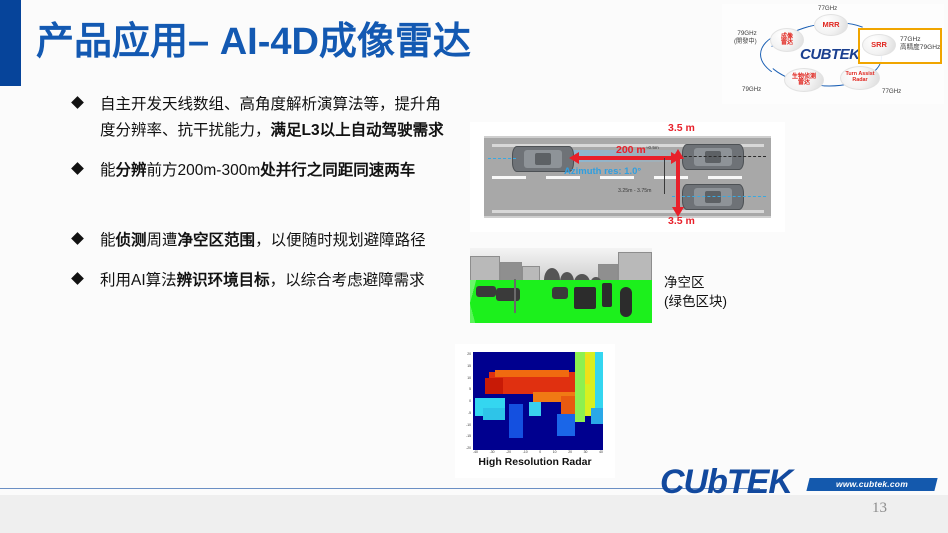 This screenshot has width=948, height=533. I want to click on bullet-item-3: 能侦测周遭净空区范围，以便随时规划避障路径, so click(257, 241).